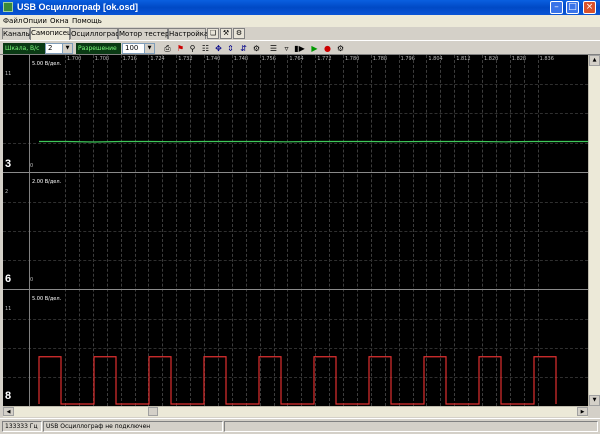 This screenshot has width=600, height=434. What do you see at coordinates (143, 33) in the screenshot?
I see `tab-motor-tester: Мотор тестер` at bounding box center [143, 33].